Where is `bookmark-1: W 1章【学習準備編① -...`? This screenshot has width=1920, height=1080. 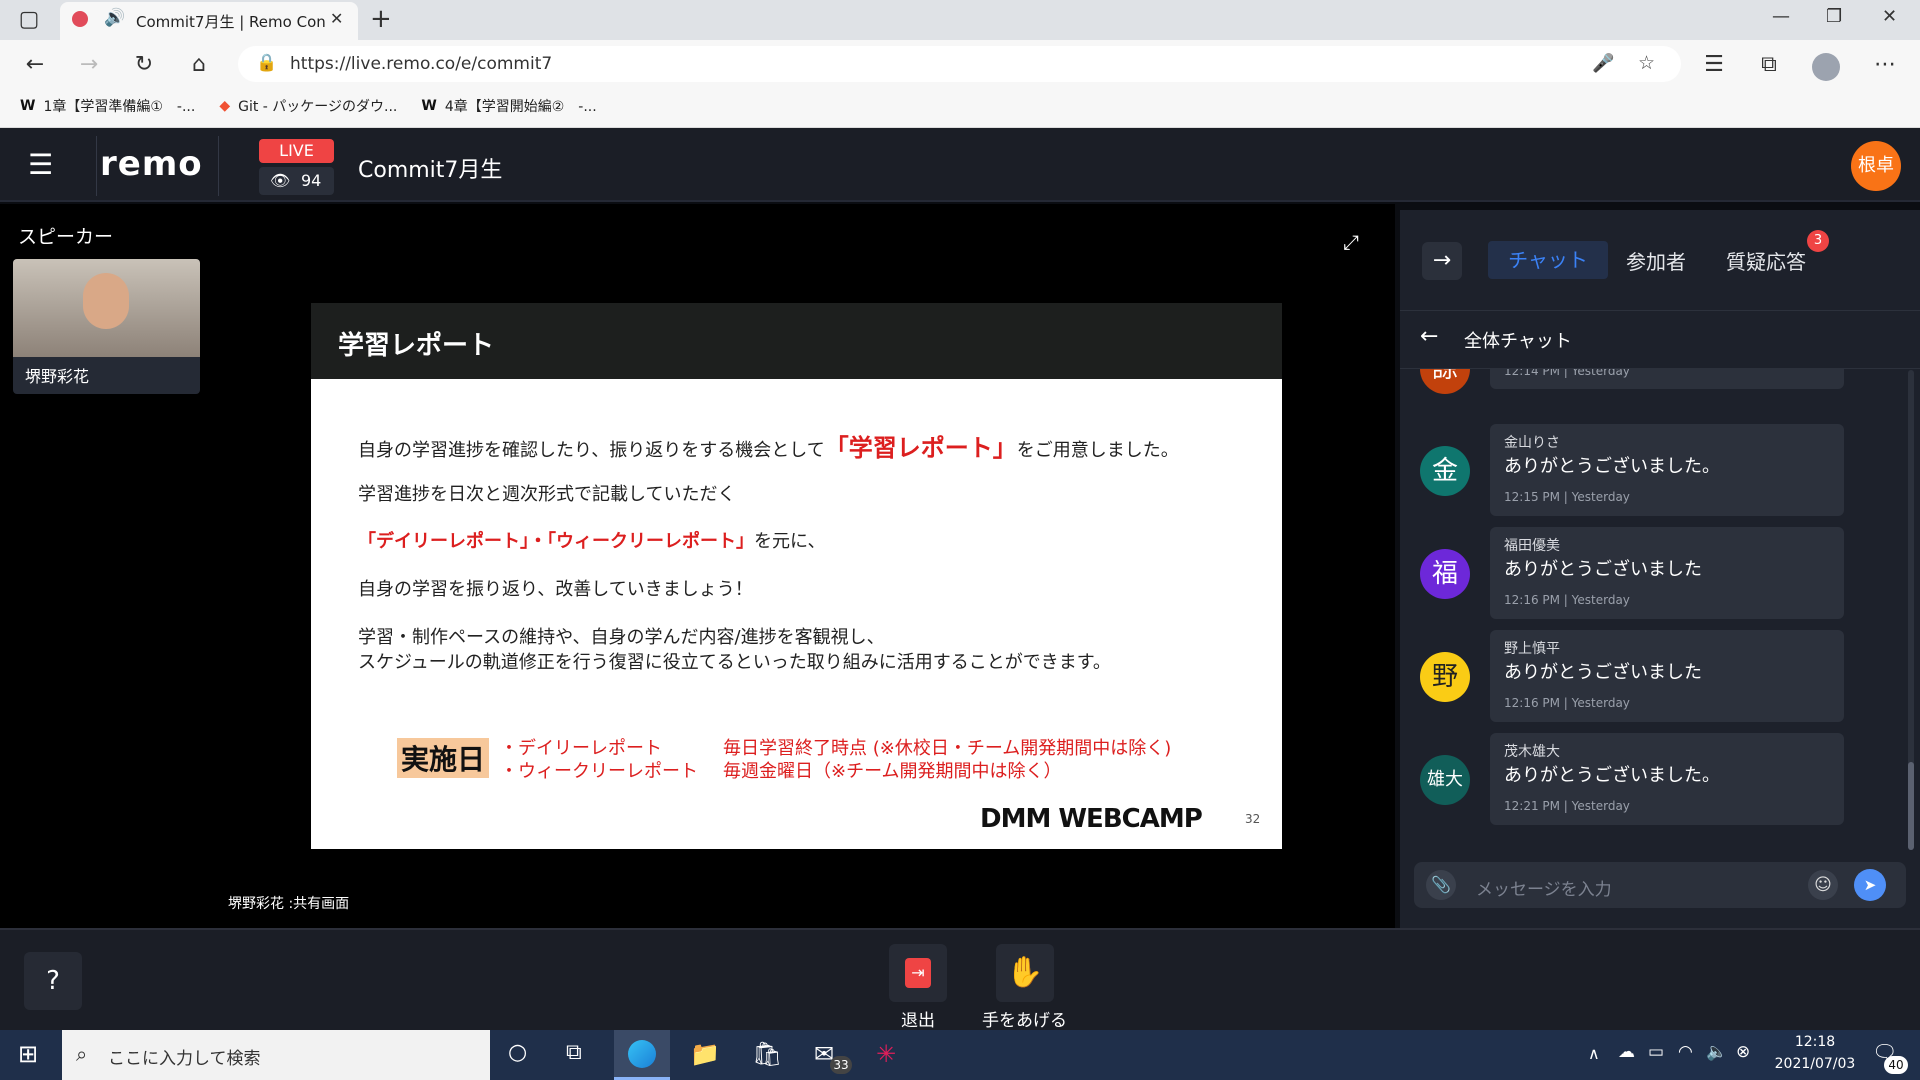
bookmark-1: W 1章【学習準備編① -... is located at coordinates (107, 106).